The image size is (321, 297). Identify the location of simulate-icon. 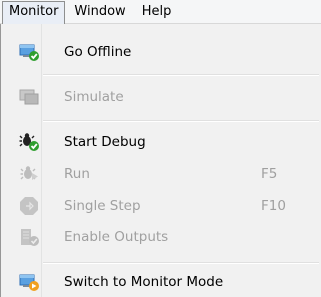
(29, 97).